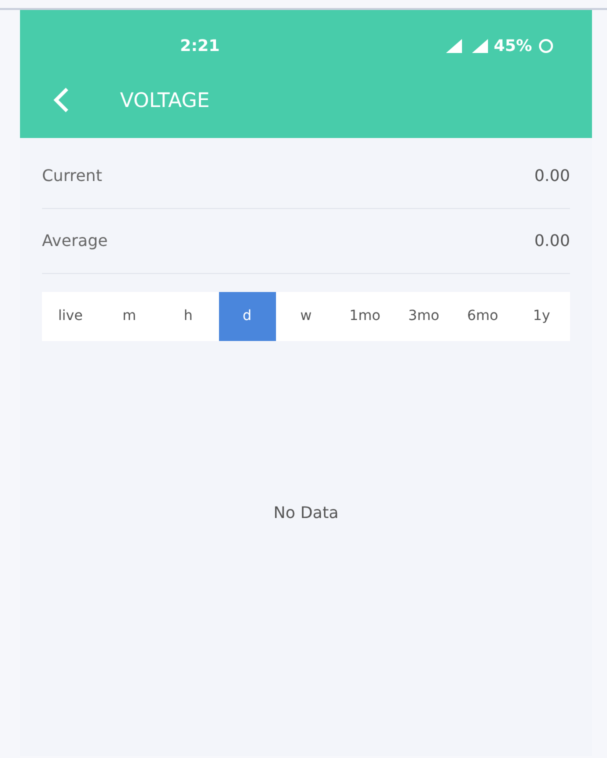  Describe the element at coordinates (61, 100) in the screenshot. I see `back-icon` at that location.